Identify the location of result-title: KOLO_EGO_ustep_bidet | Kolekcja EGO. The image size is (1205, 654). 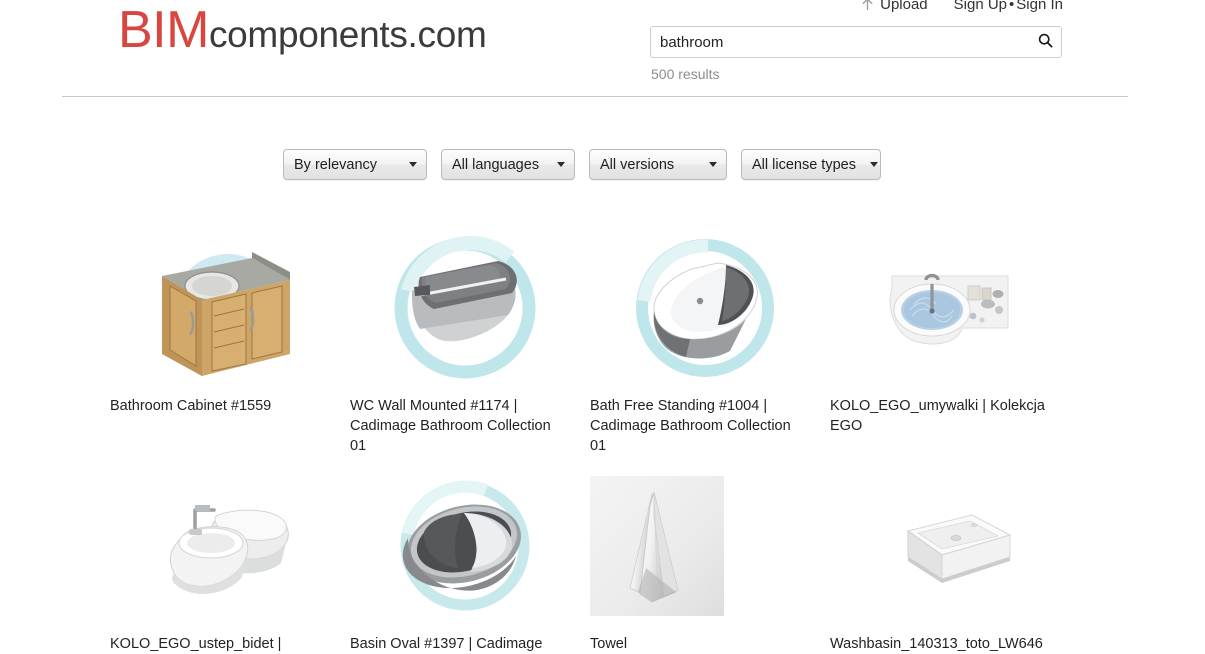
(219, 644).